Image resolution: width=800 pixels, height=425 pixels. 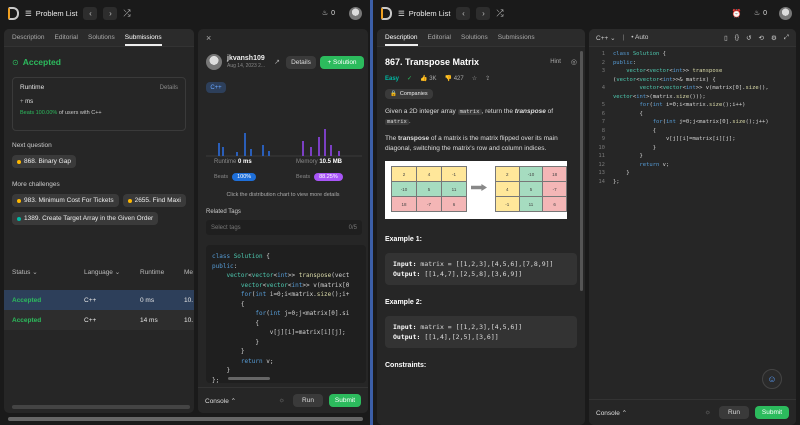 I want to click on table-row: Accepted C++ 0 ms 10., so click(x=99, y=300).